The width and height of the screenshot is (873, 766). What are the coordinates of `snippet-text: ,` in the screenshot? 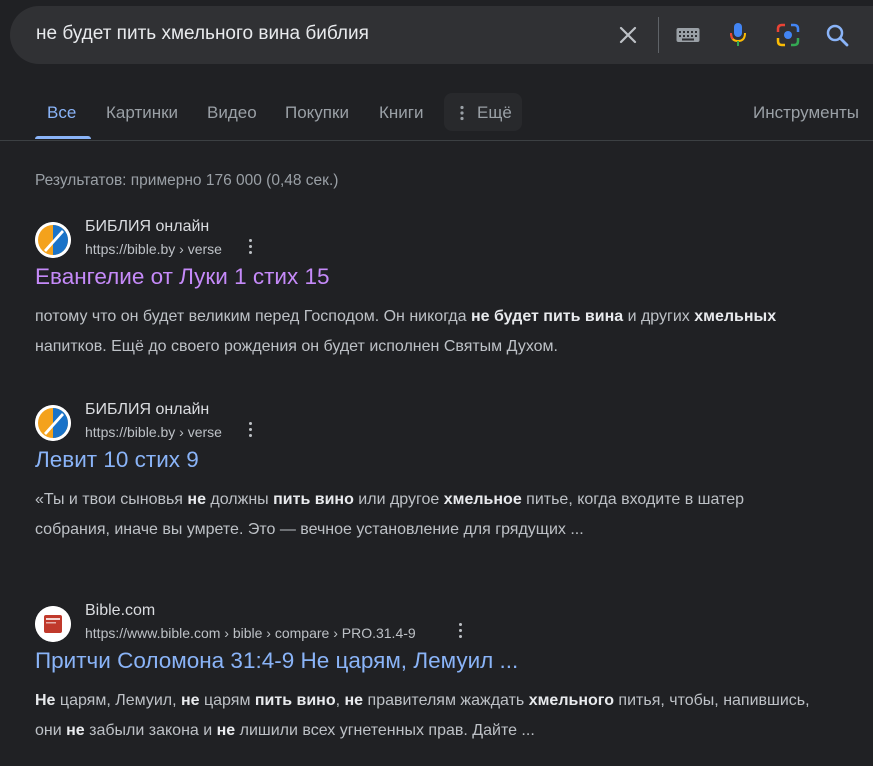 It's located at (340, 700).